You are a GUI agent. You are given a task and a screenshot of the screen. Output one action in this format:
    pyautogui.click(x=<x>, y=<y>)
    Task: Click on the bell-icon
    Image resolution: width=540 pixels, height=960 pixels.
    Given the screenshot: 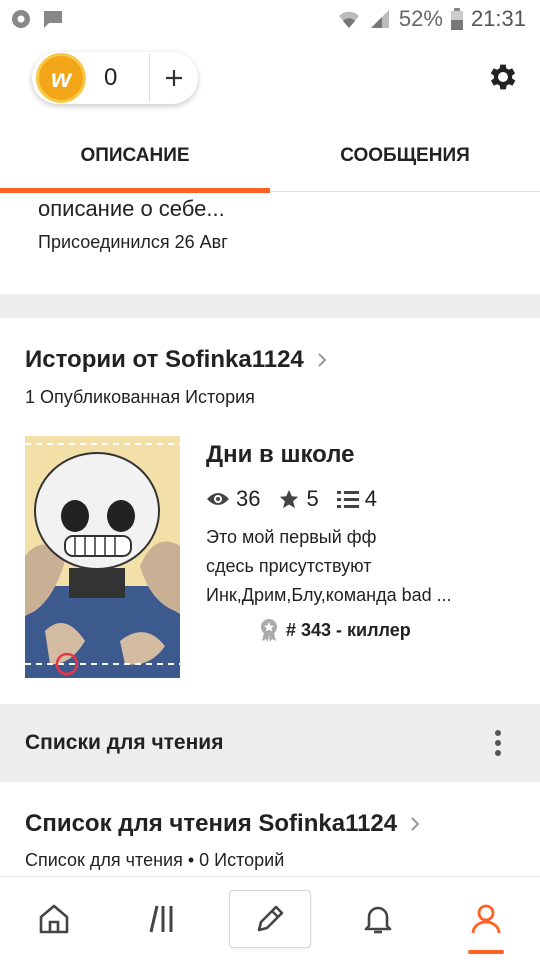 What is the action you would take?
    pyautogui.click(x=378, y=920)
    